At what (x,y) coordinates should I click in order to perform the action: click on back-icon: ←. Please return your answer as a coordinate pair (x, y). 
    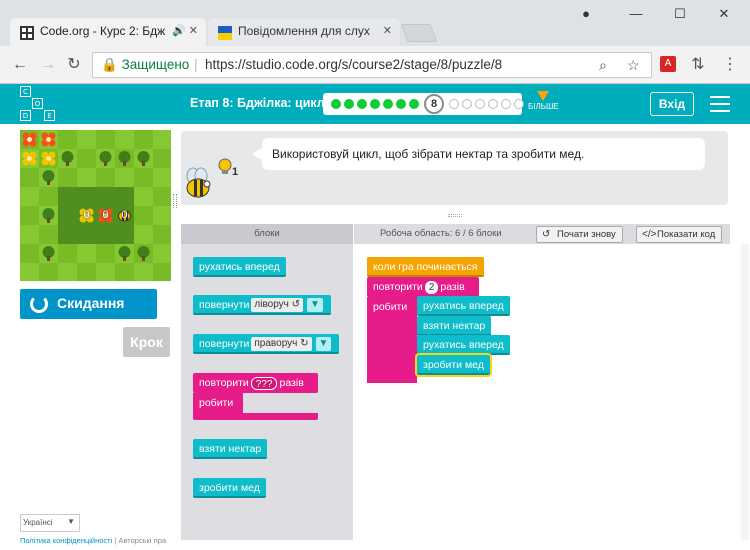
    Looking at the image, I should click on (20, 65).